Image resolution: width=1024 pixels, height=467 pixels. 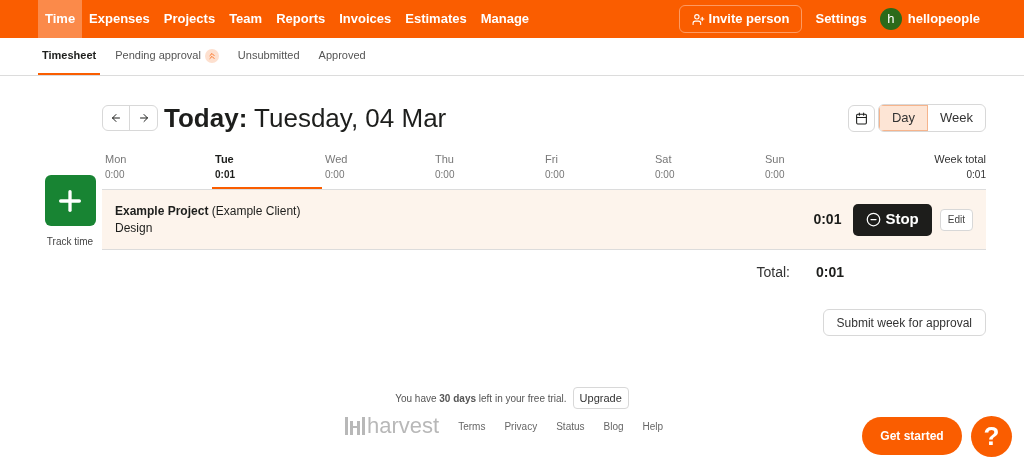 What do you see at coordinates (613, 426) in the screenshot?
I see `footer-link: Blog` at bounding box center [613, 426].